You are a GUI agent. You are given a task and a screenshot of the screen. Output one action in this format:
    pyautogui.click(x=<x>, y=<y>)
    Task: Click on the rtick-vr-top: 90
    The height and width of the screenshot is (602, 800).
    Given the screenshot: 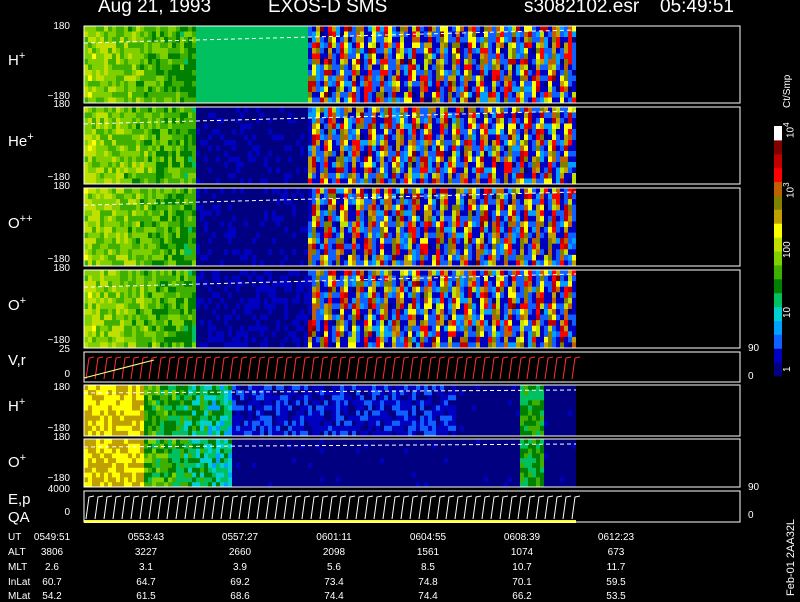 What is the action you would take?
    pyautogui.click(x=753, y=348)
    